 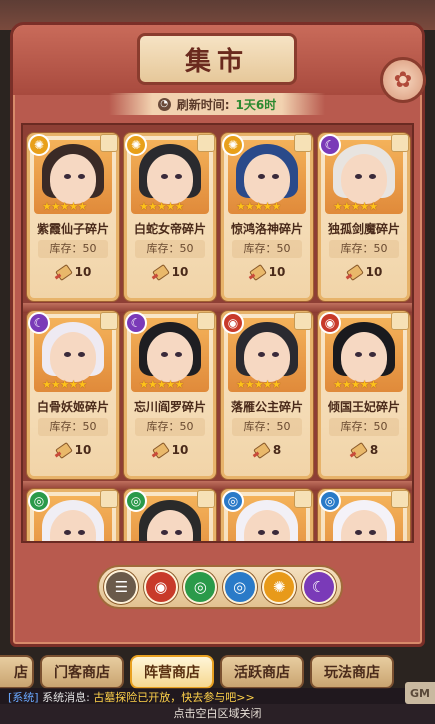 What do you see at coordinates (217, 59) in the screenshot?
I see `title-plate: 集市` at bounding box center [217, 59].